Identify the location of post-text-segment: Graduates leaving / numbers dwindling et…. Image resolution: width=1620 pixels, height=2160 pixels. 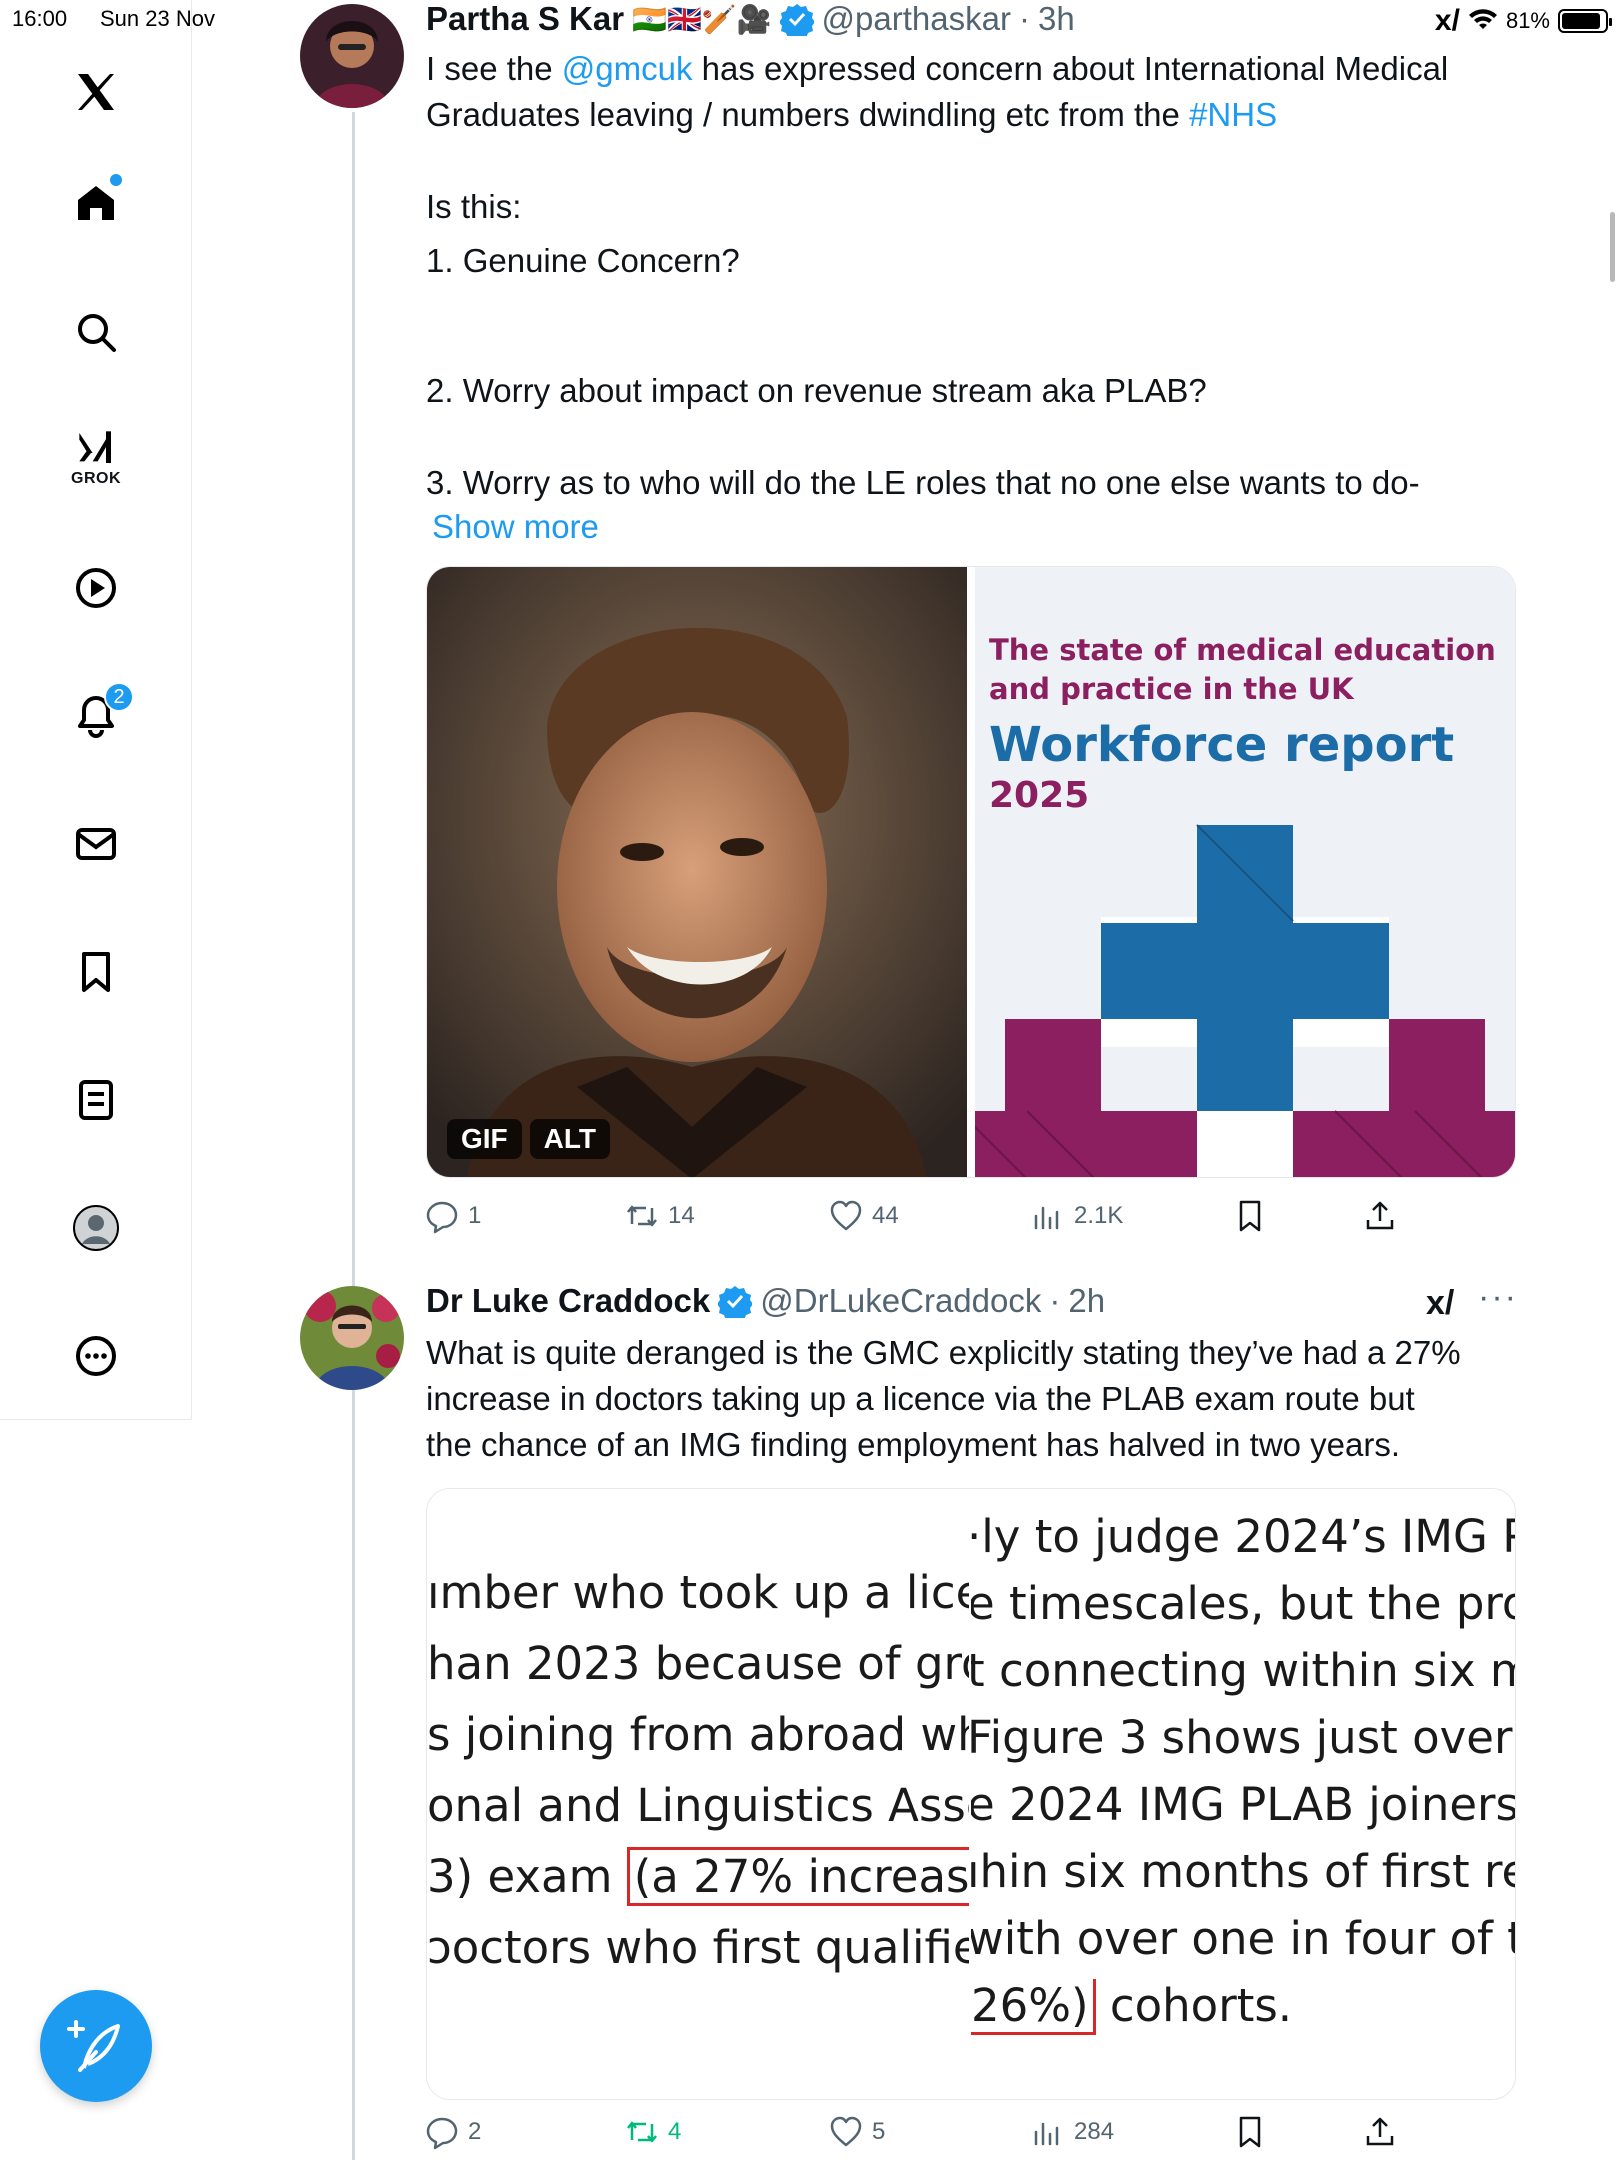
(808, 114).